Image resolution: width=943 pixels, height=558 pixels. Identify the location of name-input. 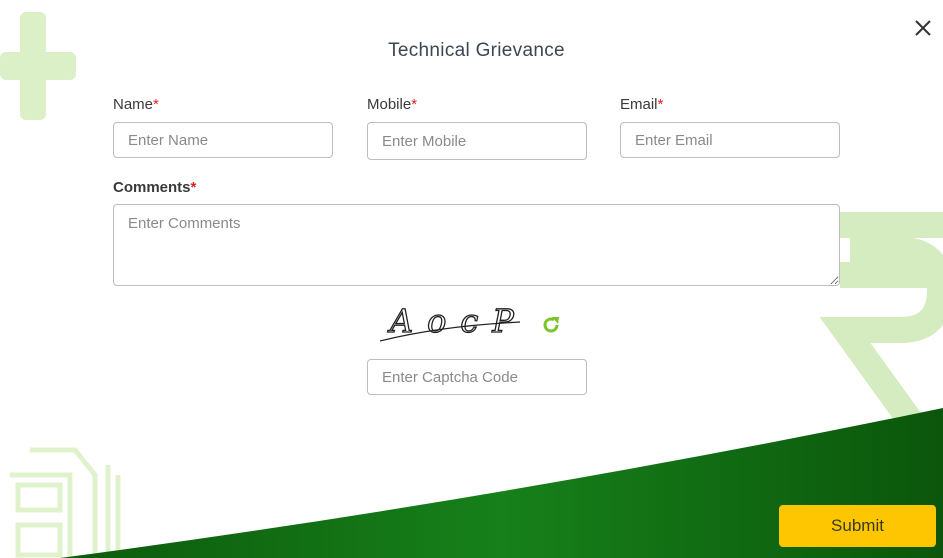
(223, 140).